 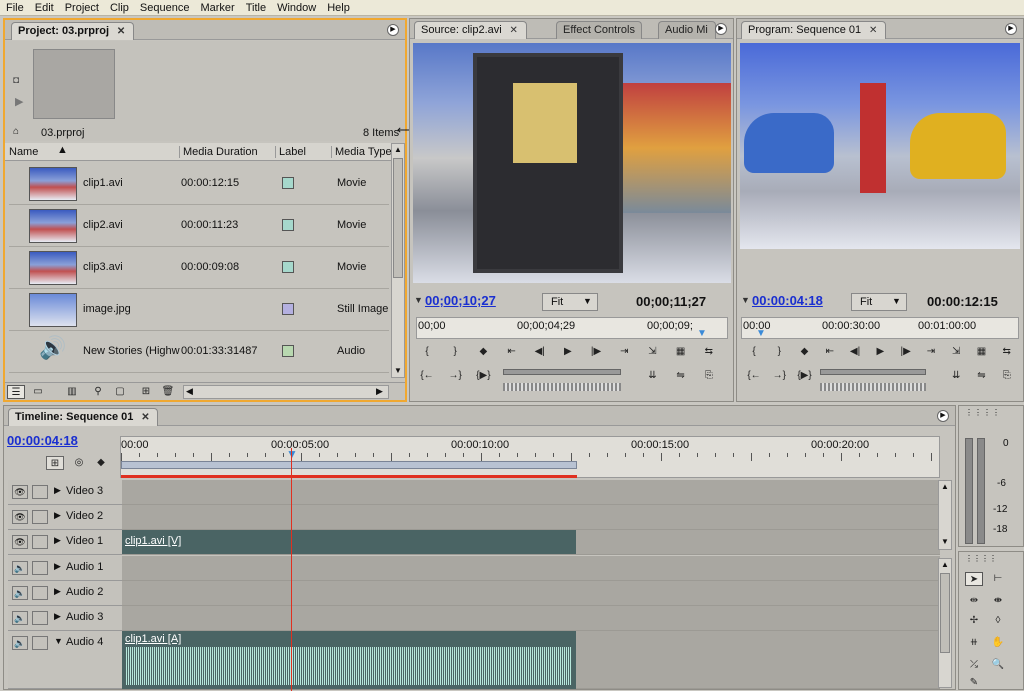 I want to click on program-btn-top-0-icon: {, so click(x=754, y=352).